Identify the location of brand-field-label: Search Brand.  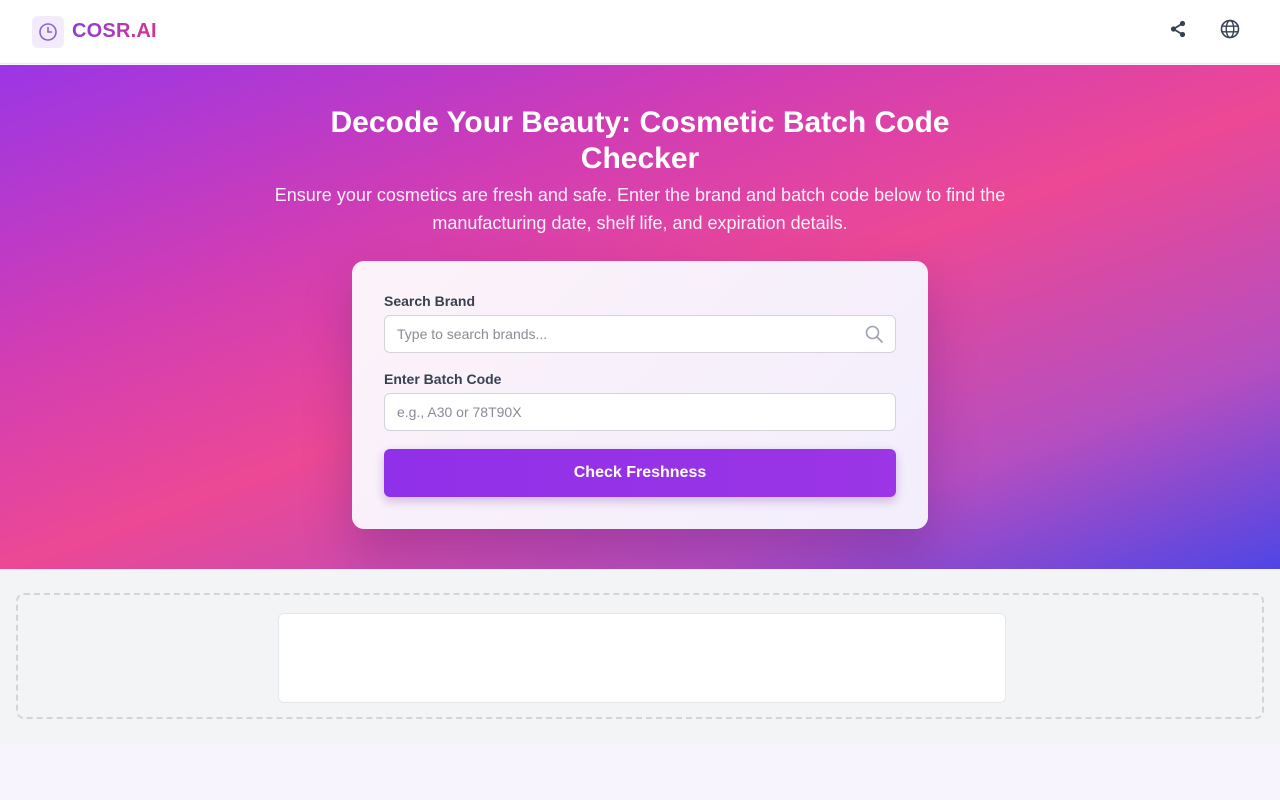
(430, 301).